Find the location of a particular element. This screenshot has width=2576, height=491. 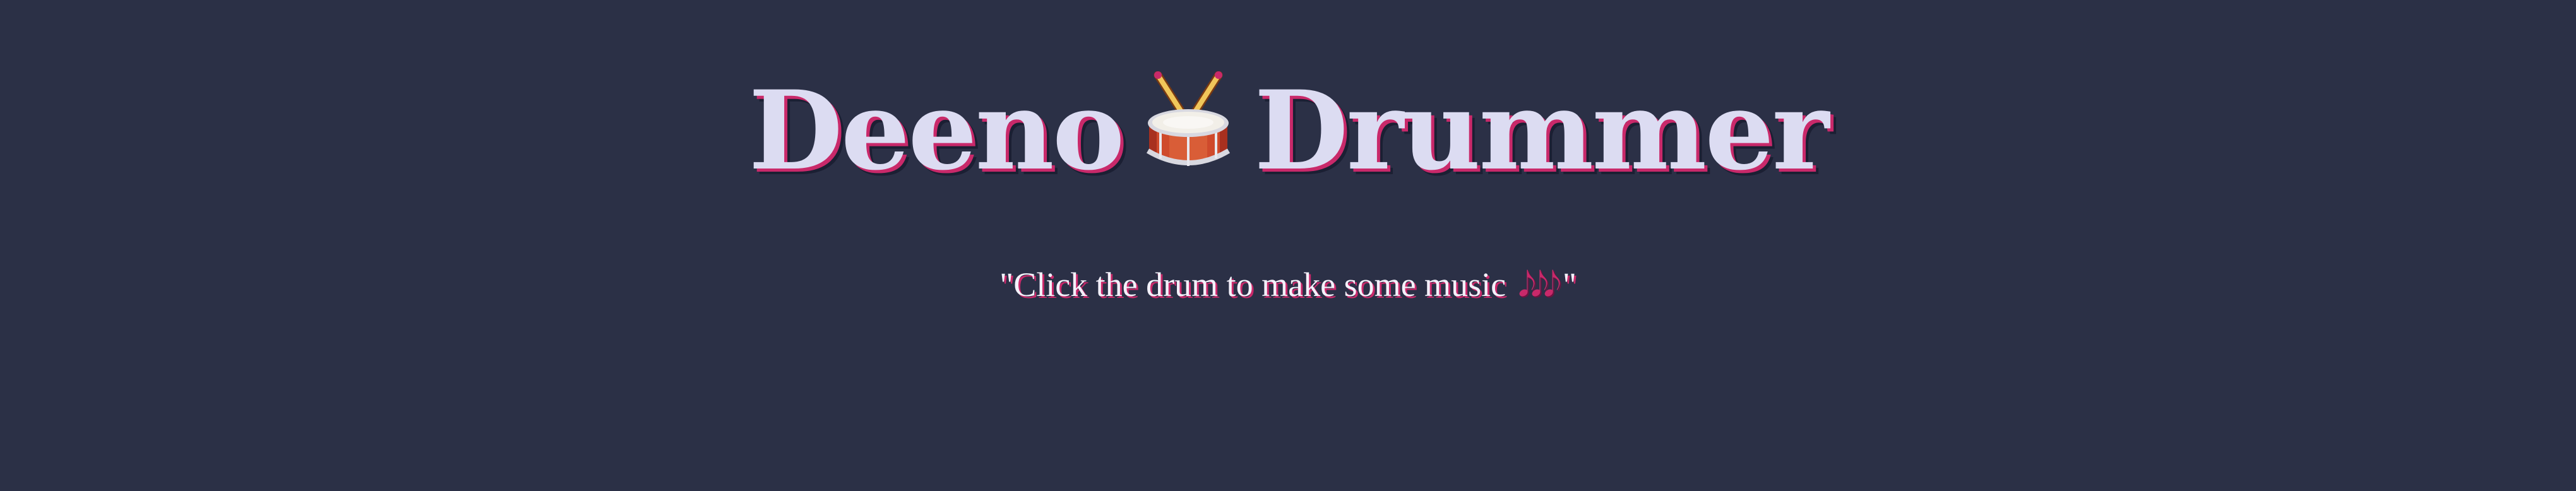

quote-close: " is located at coordinates (1569, 285).